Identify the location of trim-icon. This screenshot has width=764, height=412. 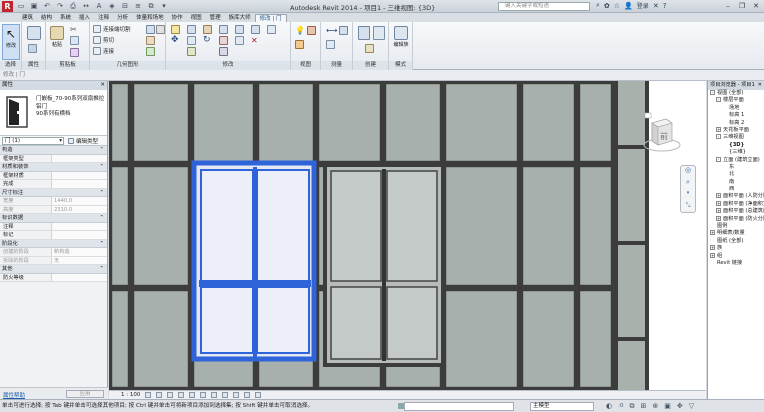
(223, 29).